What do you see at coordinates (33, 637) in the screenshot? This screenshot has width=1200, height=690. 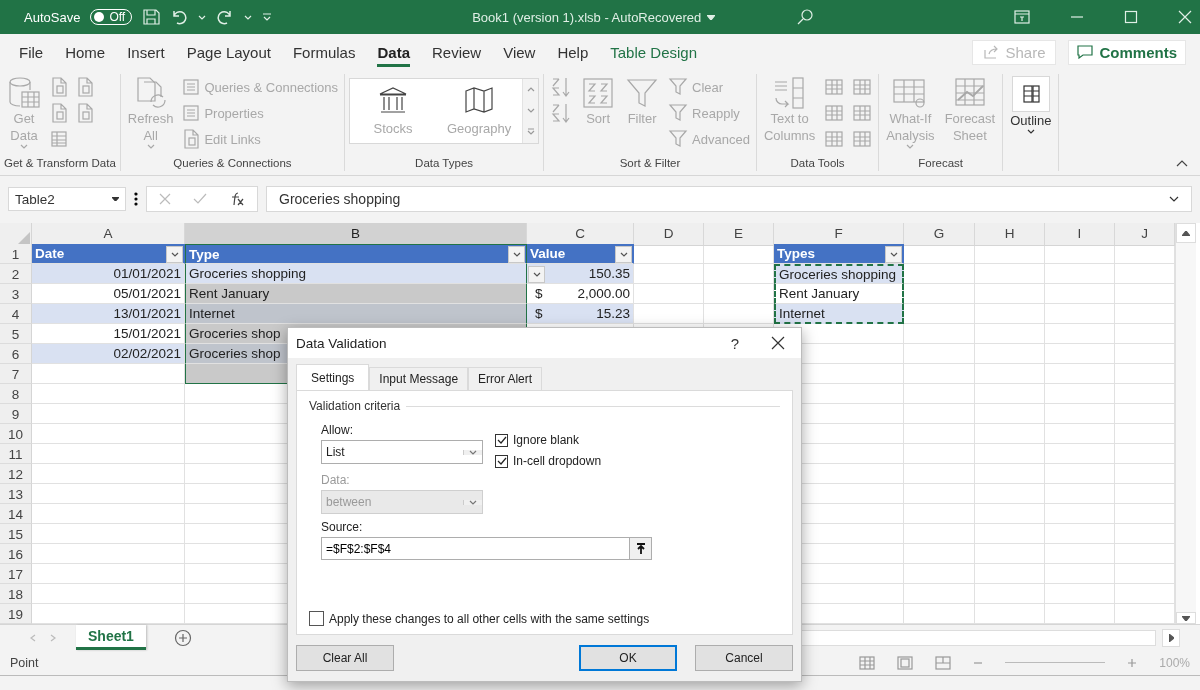 I see `previous-sheet-button` at bounding box center [33, 637].